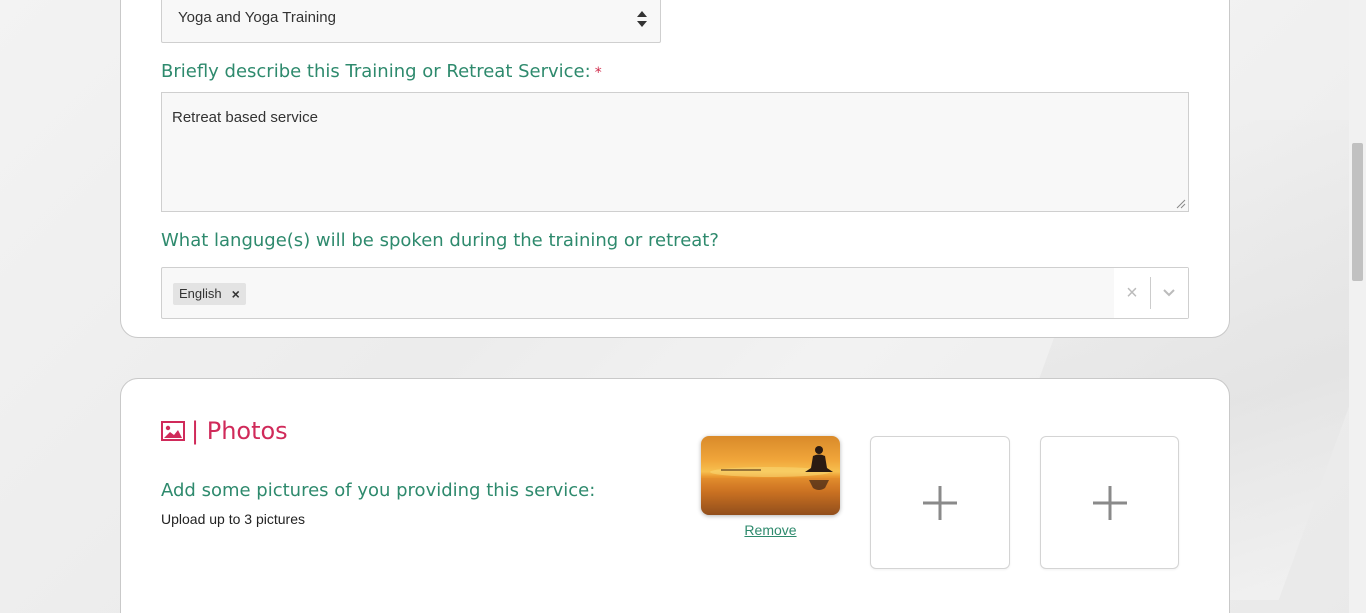  Describe the element at coordinates (1357, 306) in the screenshot. I see `page-scrollbar` at that location.